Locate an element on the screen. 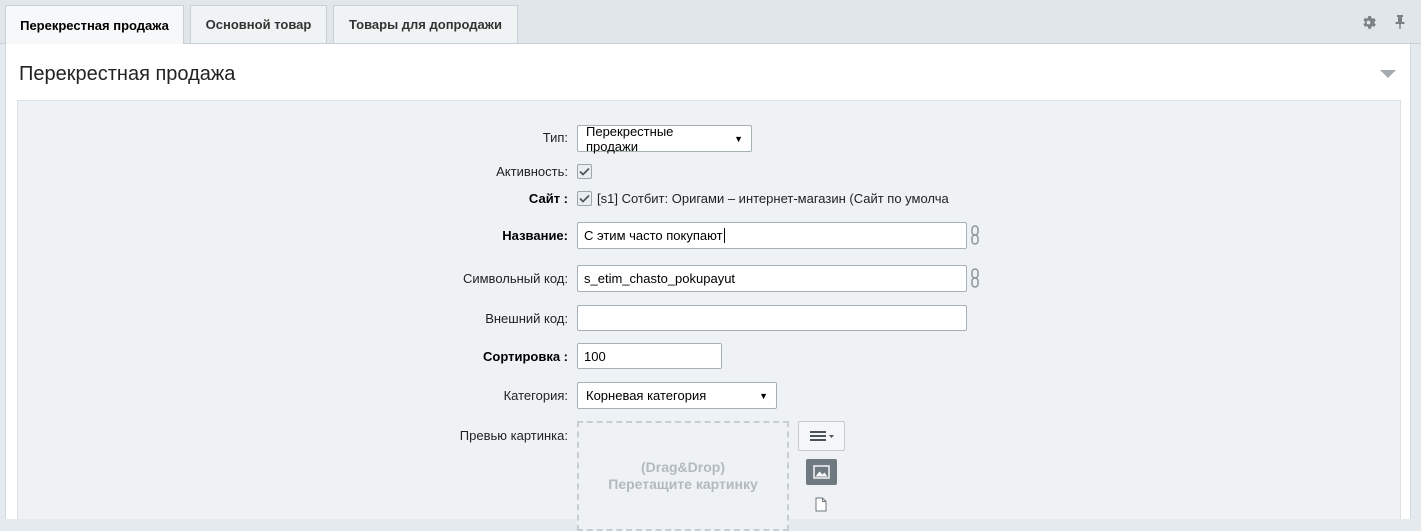  name-label: Название: is located at coordinates (535, 235).